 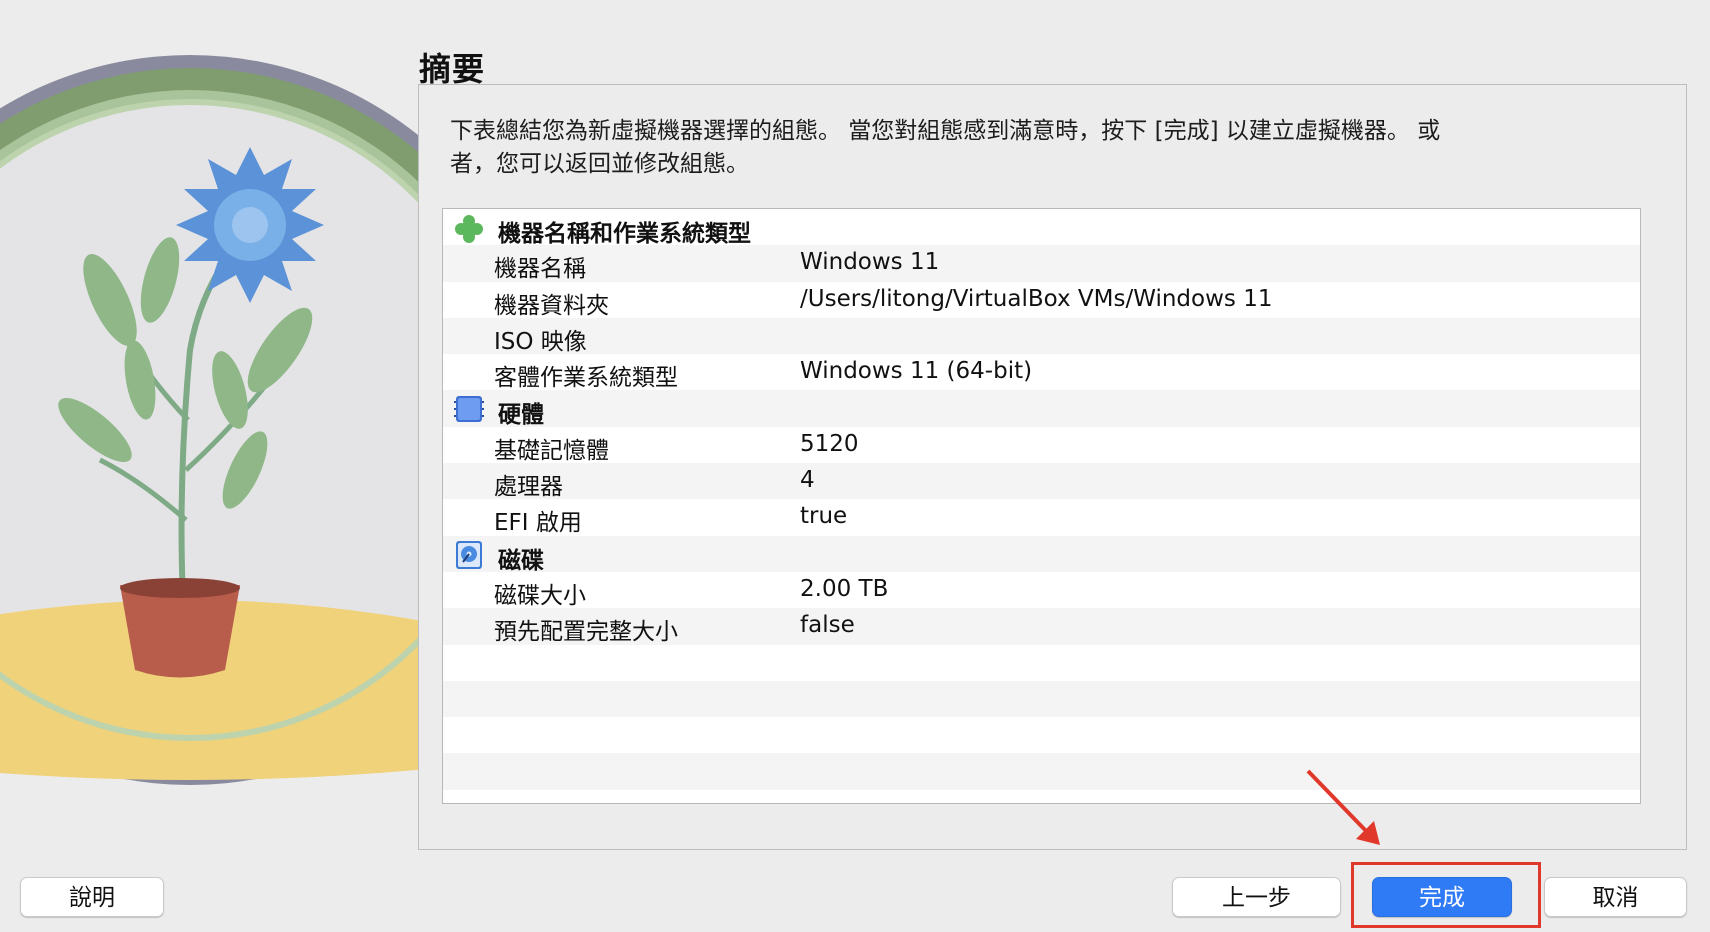 What do you see at coordinates (1036, 298) in the screenshot?
I see `row-value: /Users/litong/VirtualBox VMs/Windows 11` at bounding box center [1036, 298].